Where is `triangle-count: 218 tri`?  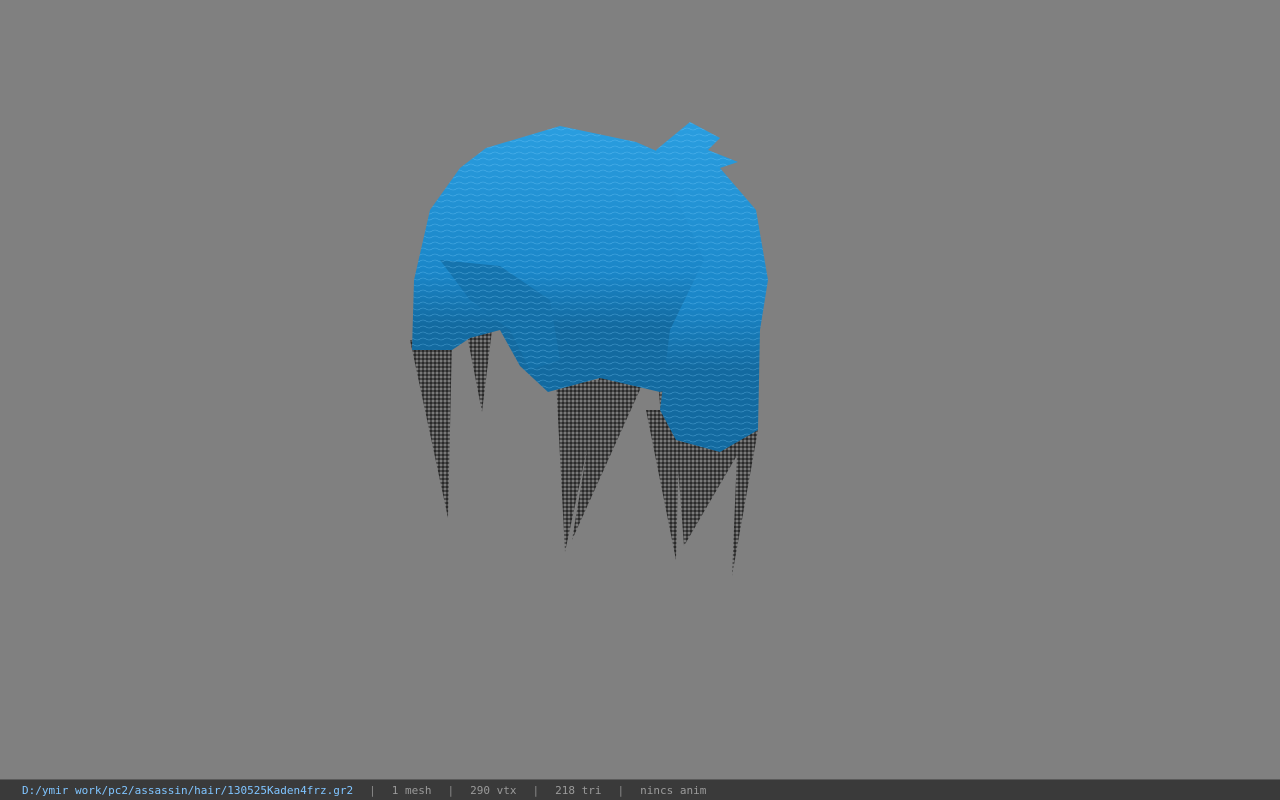 triangle-count: 218 tri is located at coordinates (578, 790).